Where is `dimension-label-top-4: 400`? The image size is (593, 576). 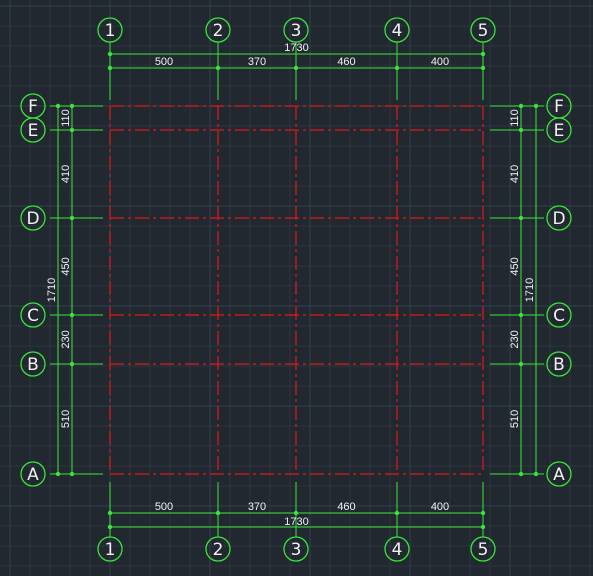
dimension-label-top-4: 400 is located at coordinates (440, 62).